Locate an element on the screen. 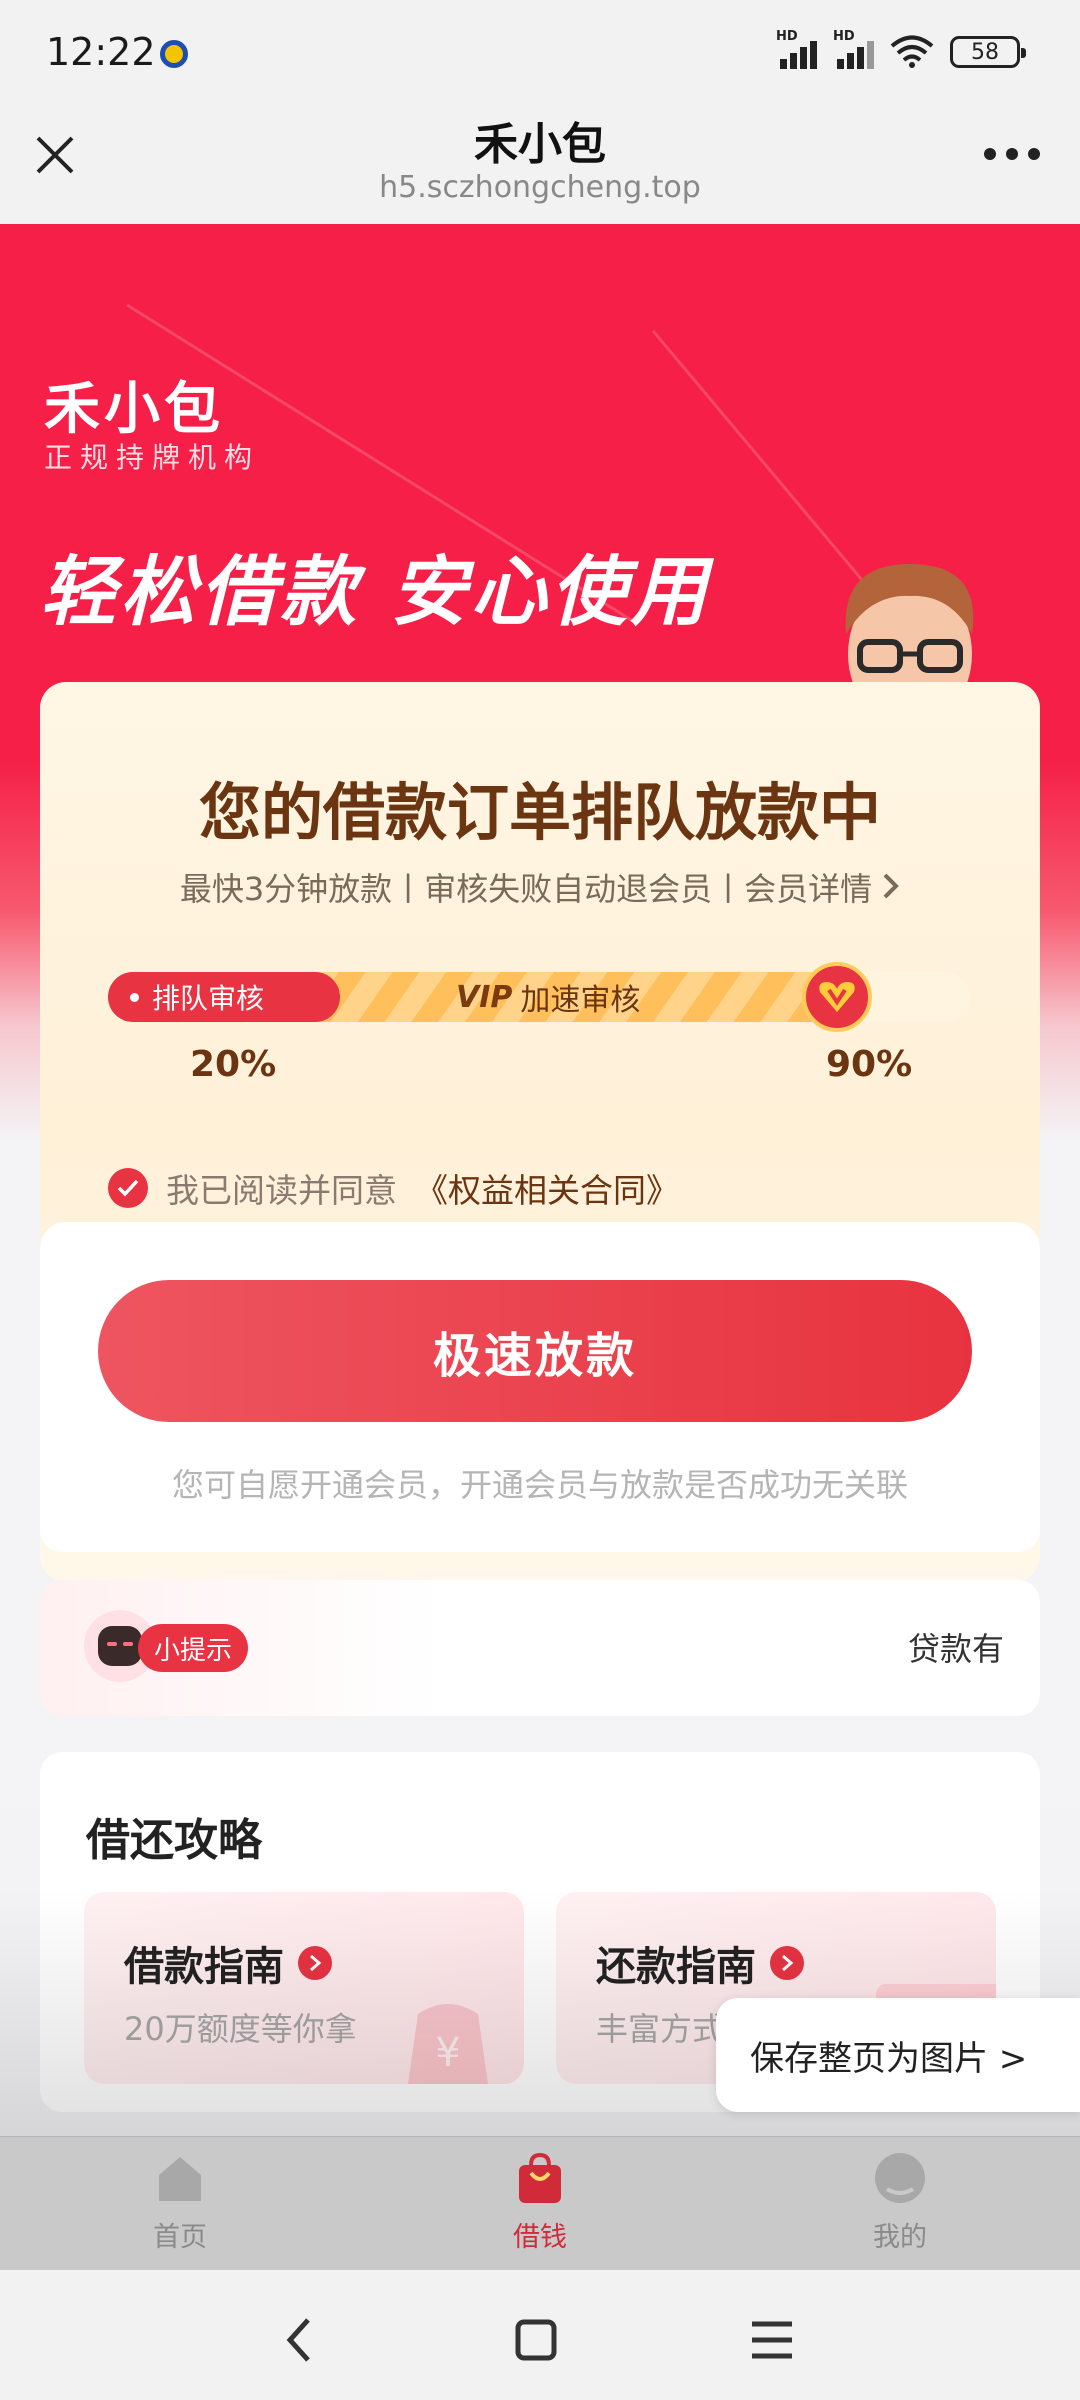 The image size is (1080, 2400). battery-level: 58 is located at coordinates (985, 52).